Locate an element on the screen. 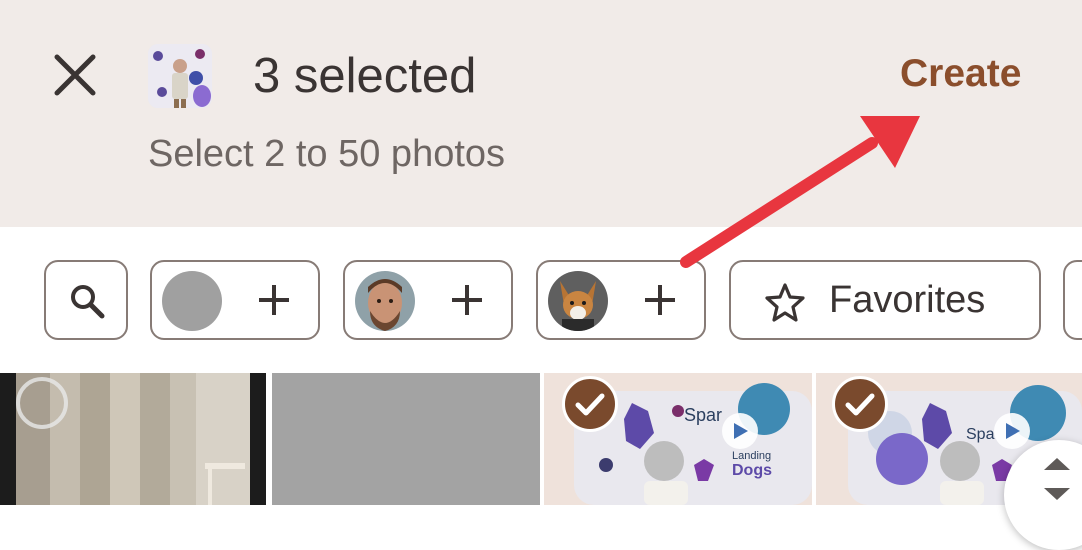  photo-tile-placeholder is located at coordinates (406, 439).